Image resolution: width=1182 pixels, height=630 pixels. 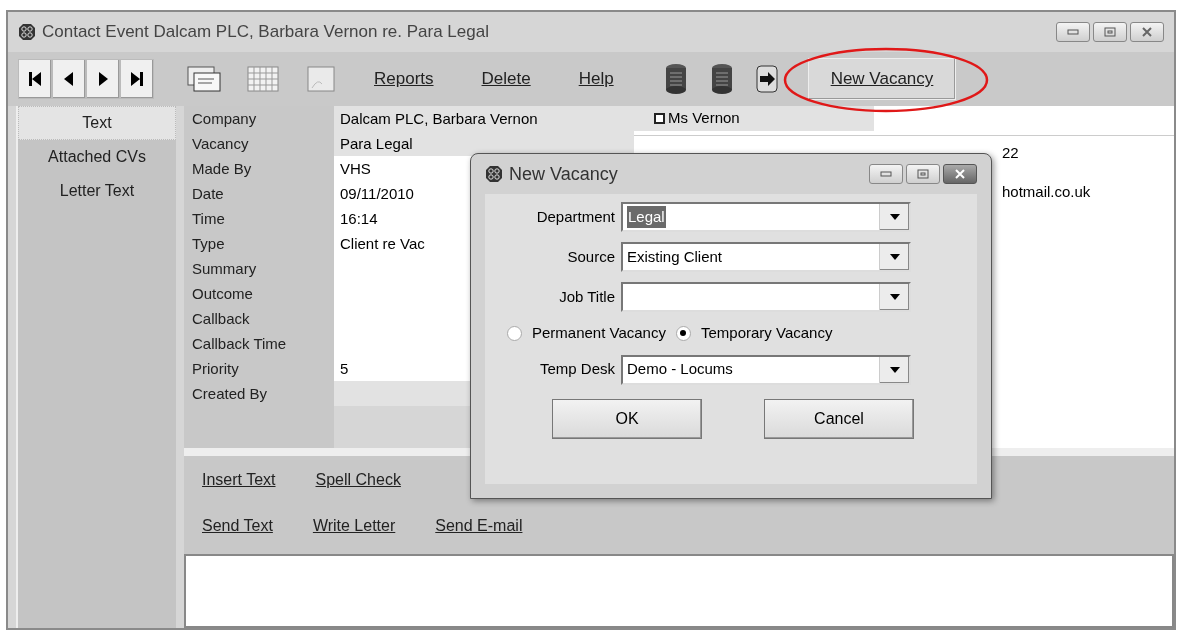 I want to click on next-record-icon, so click(x=103, y=79).